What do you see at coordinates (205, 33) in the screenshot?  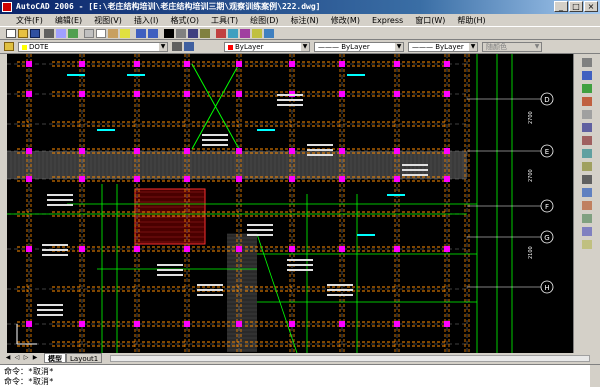 I see `zoom-previous-icon` at bounding box center [205, 33].